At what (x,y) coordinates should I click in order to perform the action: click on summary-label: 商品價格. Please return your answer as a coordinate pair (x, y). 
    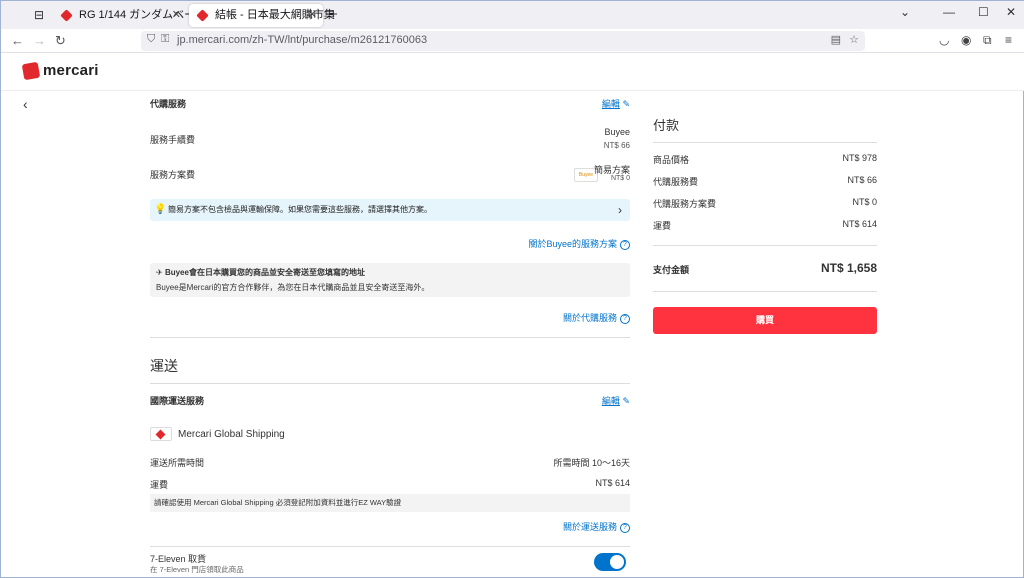
    Looking at the image, I should click on (671, 160).